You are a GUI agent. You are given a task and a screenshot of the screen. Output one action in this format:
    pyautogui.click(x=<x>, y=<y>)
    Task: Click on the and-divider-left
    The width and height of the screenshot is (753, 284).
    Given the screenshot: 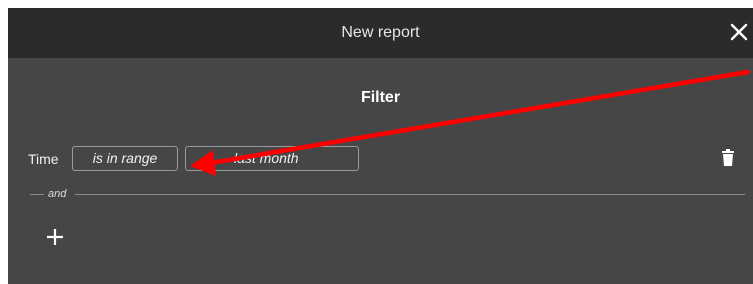 What is the action you would take?
    pyautogui.click(x=37, y=194)
    